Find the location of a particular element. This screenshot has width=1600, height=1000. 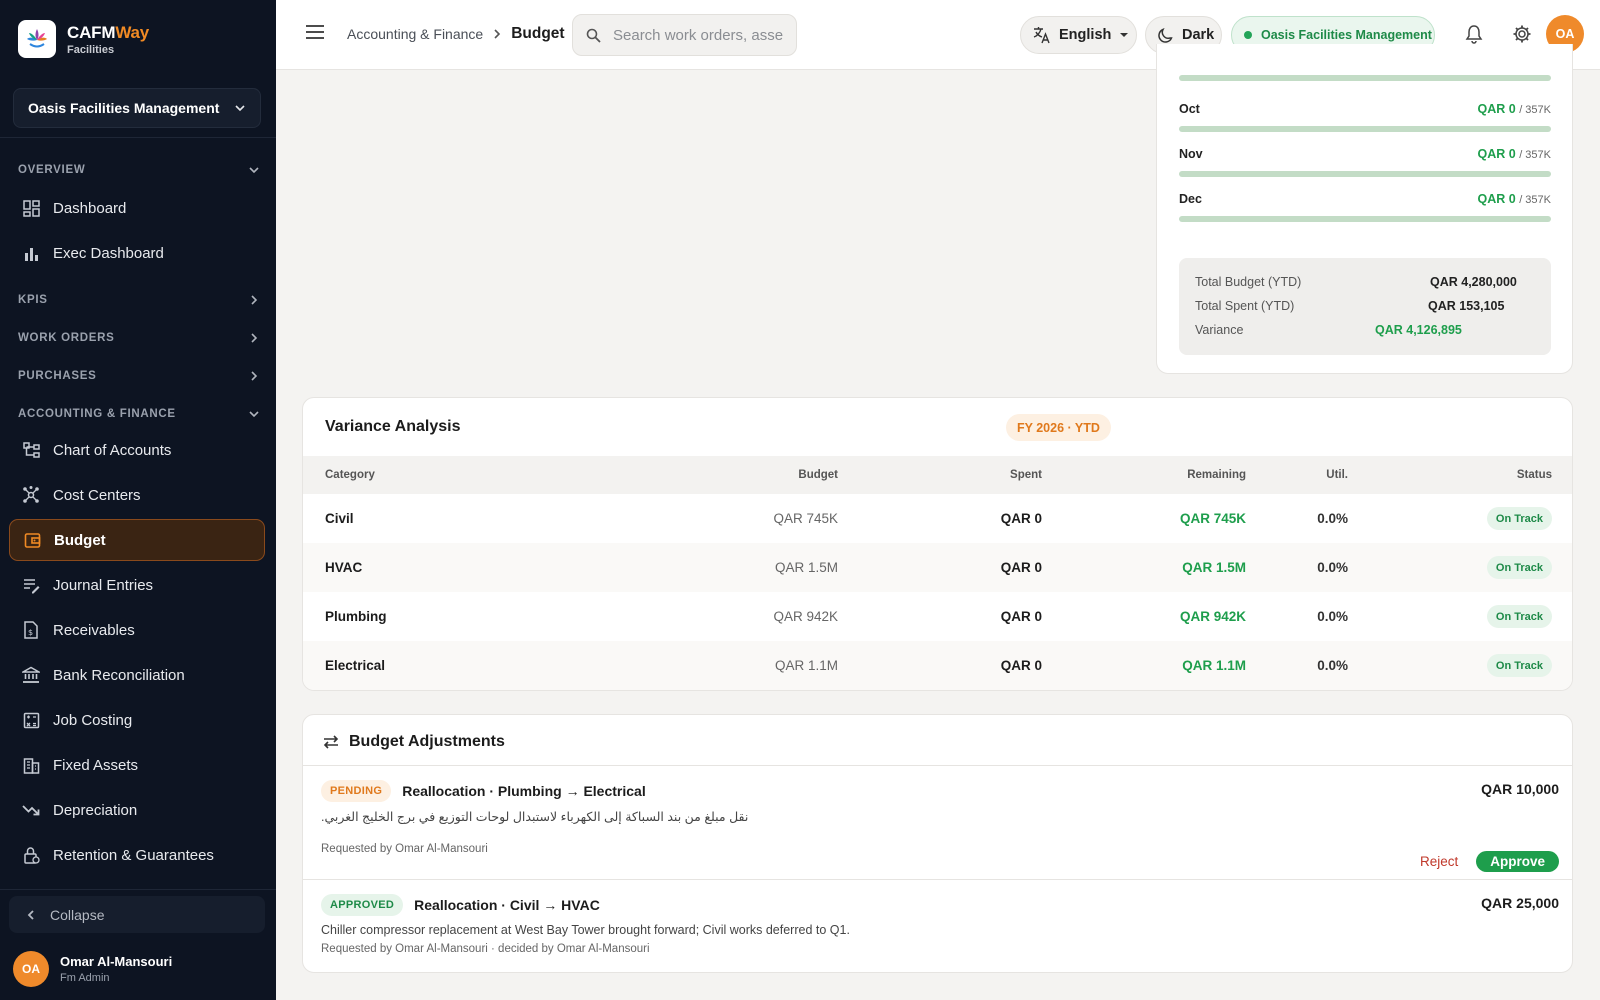

month-amount: QAR 0 / 357K is located at coordinates (1514, 154).